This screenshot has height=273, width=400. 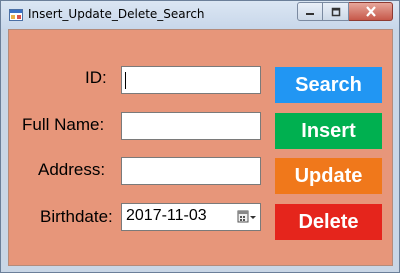 I want to click on maximize-button, so click(x=336, y=11).